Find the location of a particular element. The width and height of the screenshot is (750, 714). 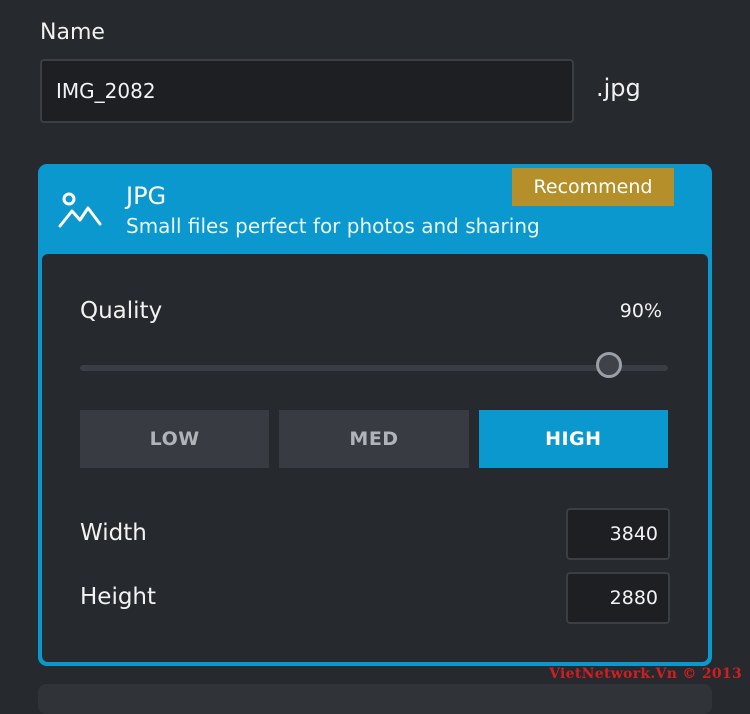

next-format-card is located at coordinates (375, 699).